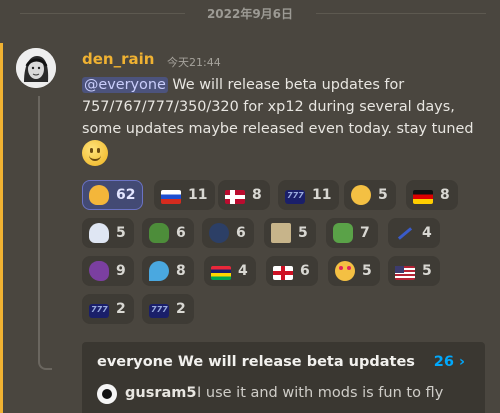 This screenshot has width=500, height=413. What do you see at coordinates (256, 362) in the screenshot?
I see `thread-title: everyone We will release beta updates` at bounding box center [256, 362].